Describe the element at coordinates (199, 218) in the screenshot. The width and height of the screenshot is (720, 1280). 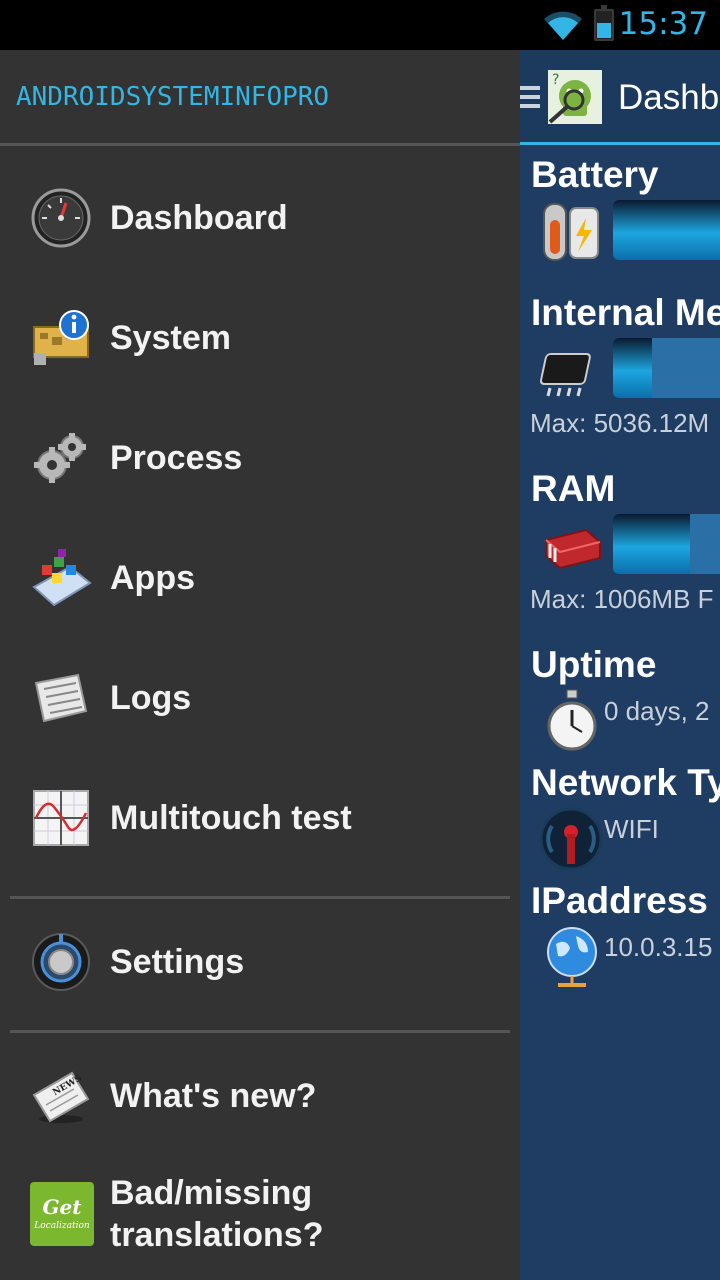
I see `drawer-item-label: Dashboard` at that location.